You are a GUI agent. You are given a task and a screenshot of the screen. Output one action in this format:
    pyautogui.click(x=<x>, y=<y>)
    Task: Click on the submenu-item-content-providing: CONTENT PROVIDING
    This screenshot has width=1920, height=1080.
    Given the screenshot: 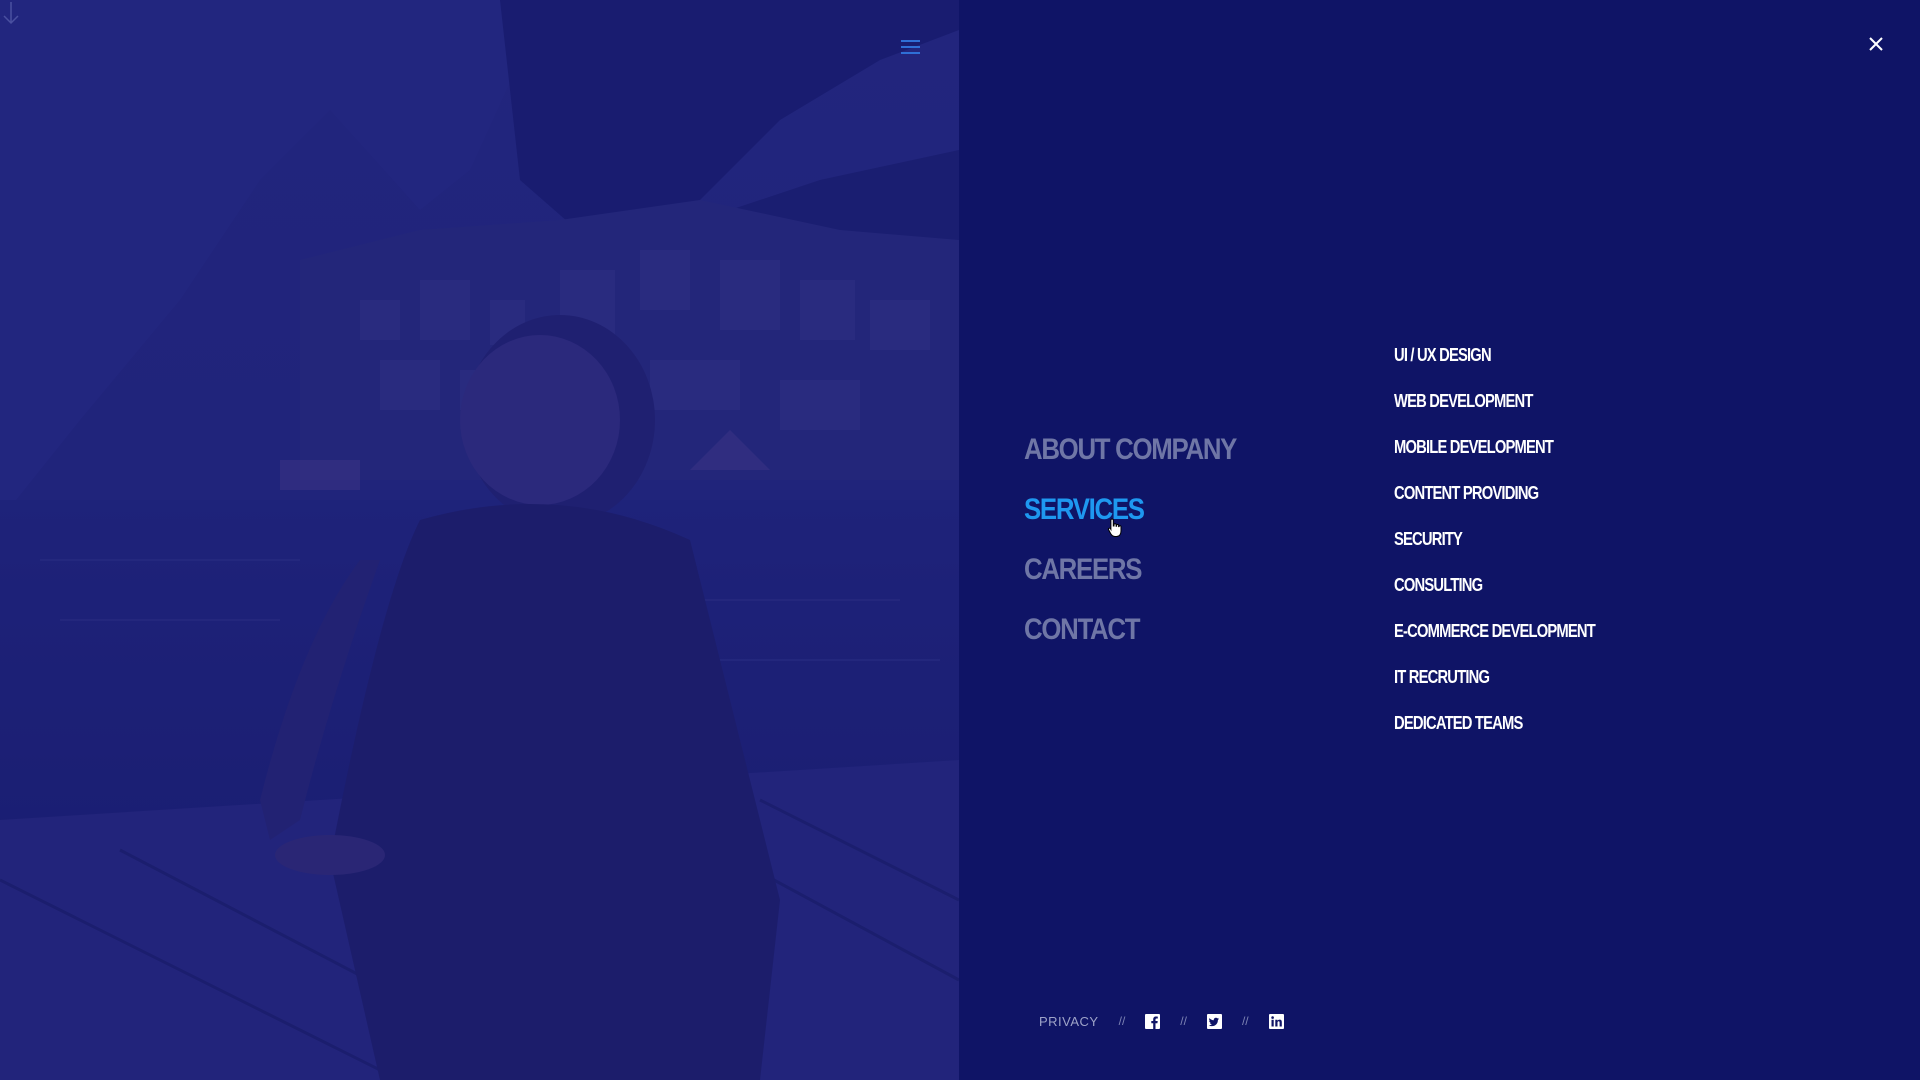 What is the action you would take?
    pyautogui.click(x=1494, y=499)
    